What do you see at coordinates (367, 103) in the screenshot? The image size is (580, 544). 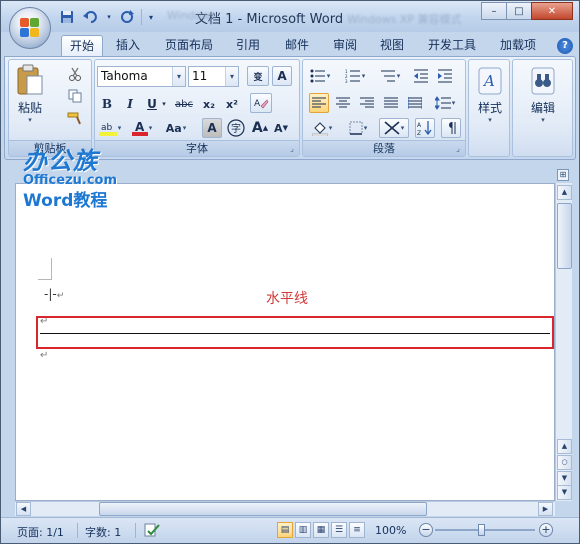 I see `align-right-icon` at bounding box center [367, 103].